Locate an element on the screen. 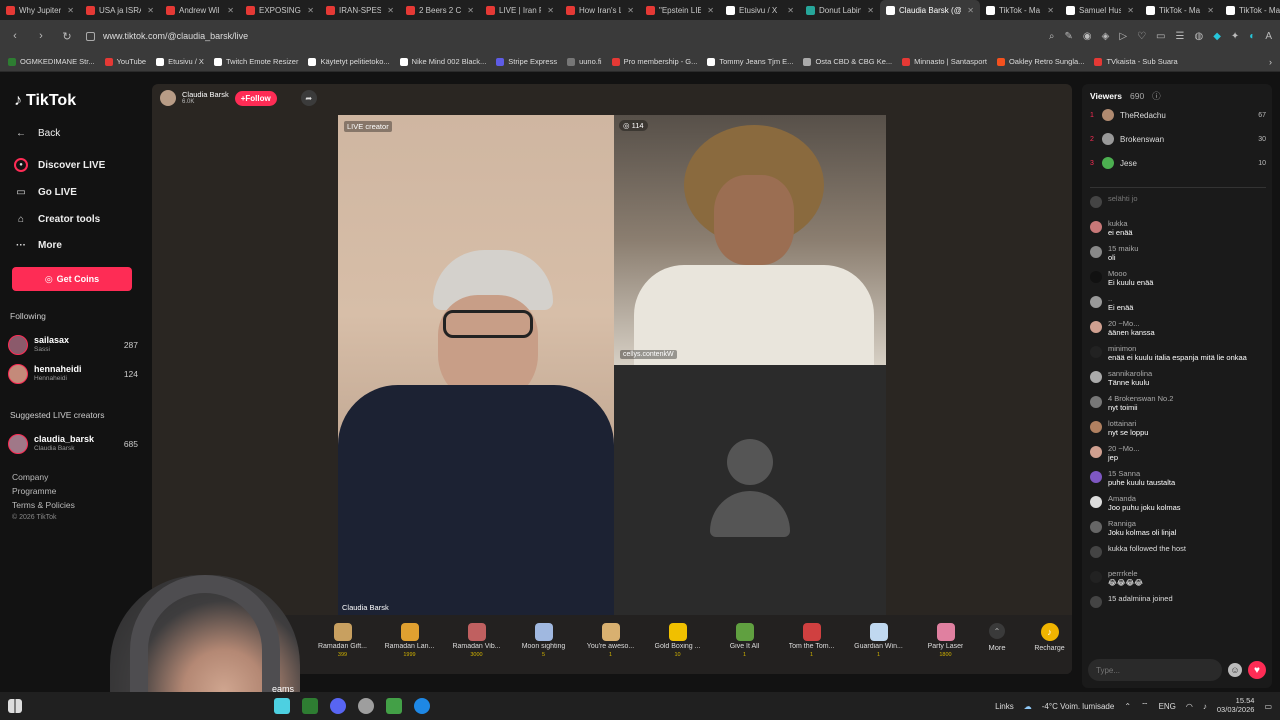 The height and width of the screenshot is (720, 1280). follow-button: +Follow is located at coordinates (255, 98).